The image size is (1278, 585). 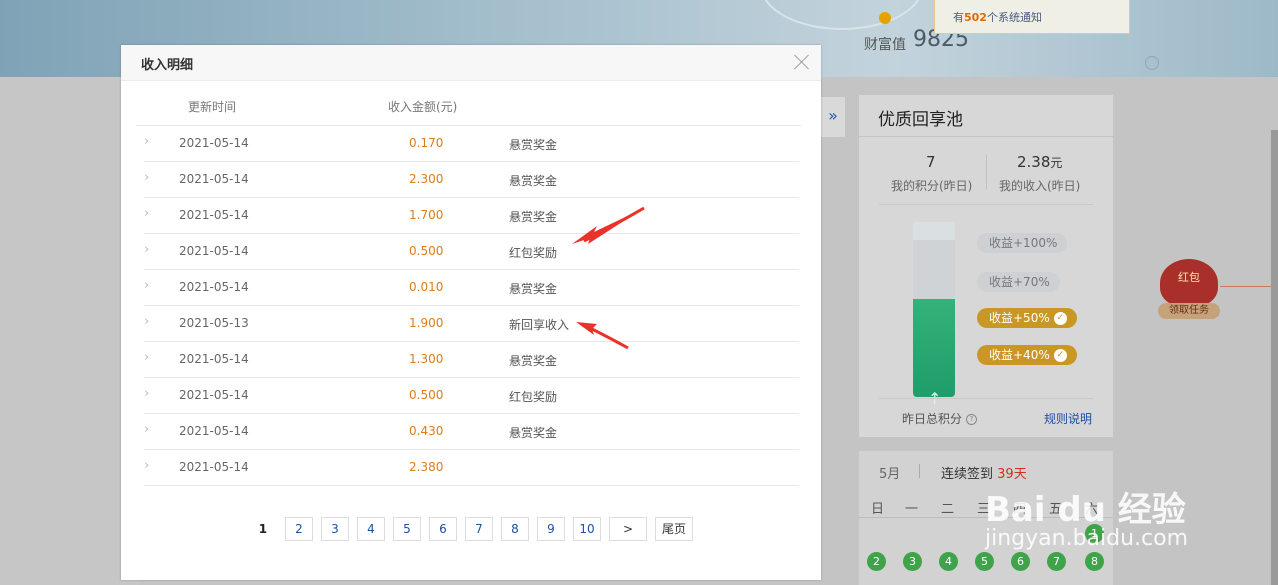 I want to click on checkin-streak: 连续签到 39天, so click(x=984, y=474).